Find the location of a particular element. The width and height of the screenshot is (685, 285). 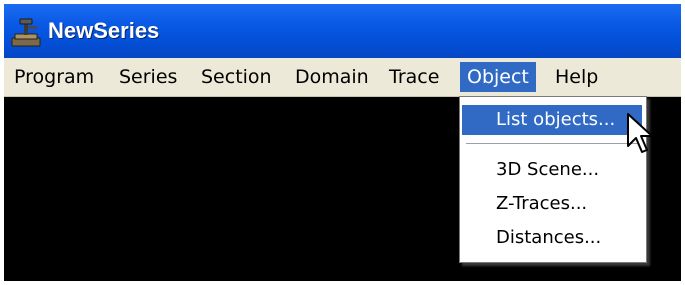

app-icon is located at coordinates (26, 32).